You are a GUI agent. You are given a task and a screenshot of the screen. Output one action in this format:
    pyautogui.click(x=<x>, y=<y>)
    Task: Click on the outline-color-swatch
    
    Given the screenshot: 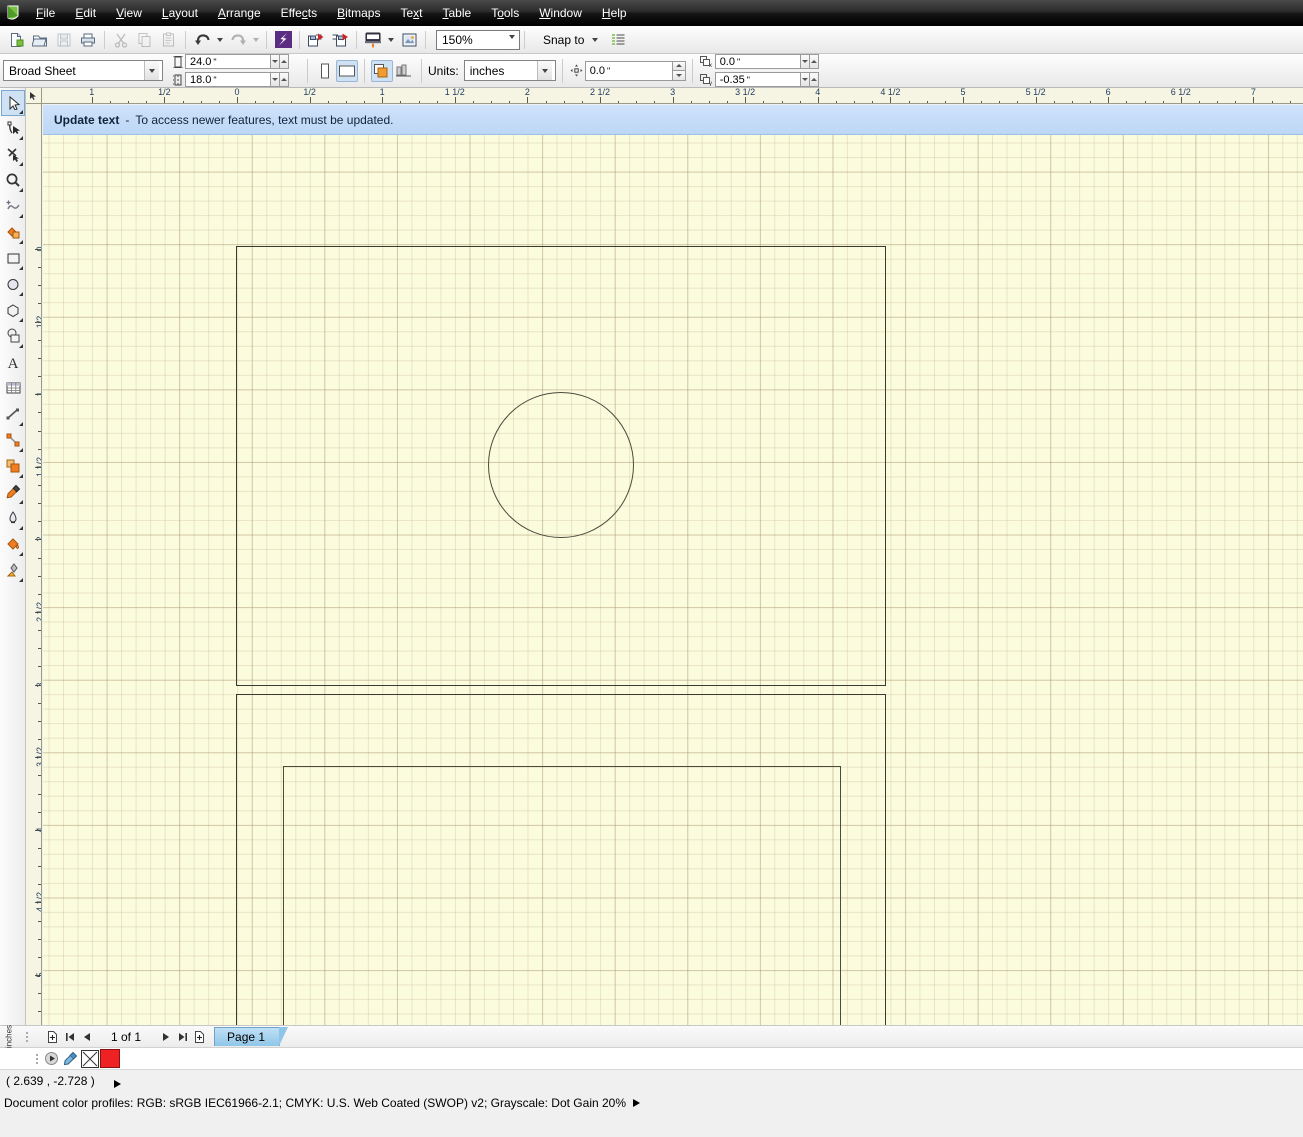 What is the action you would take?
    pyautogui.click(x=110, y=1058)
    